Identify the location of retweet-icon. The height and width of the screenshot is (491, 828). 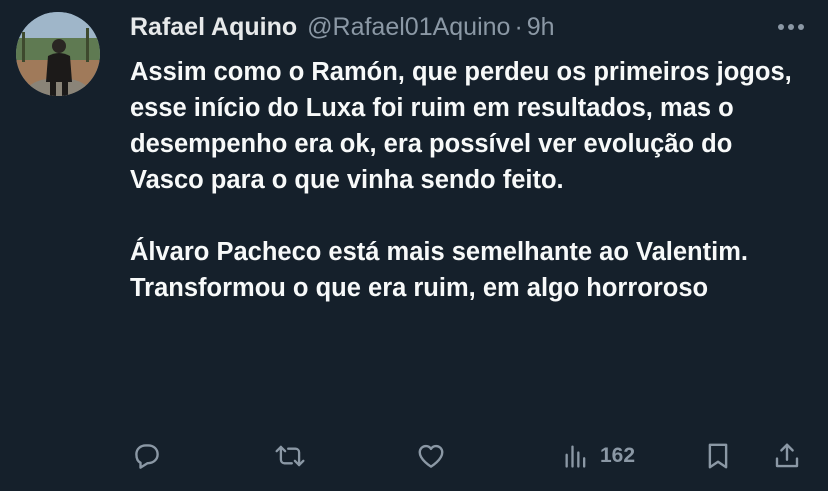
(290, 456).